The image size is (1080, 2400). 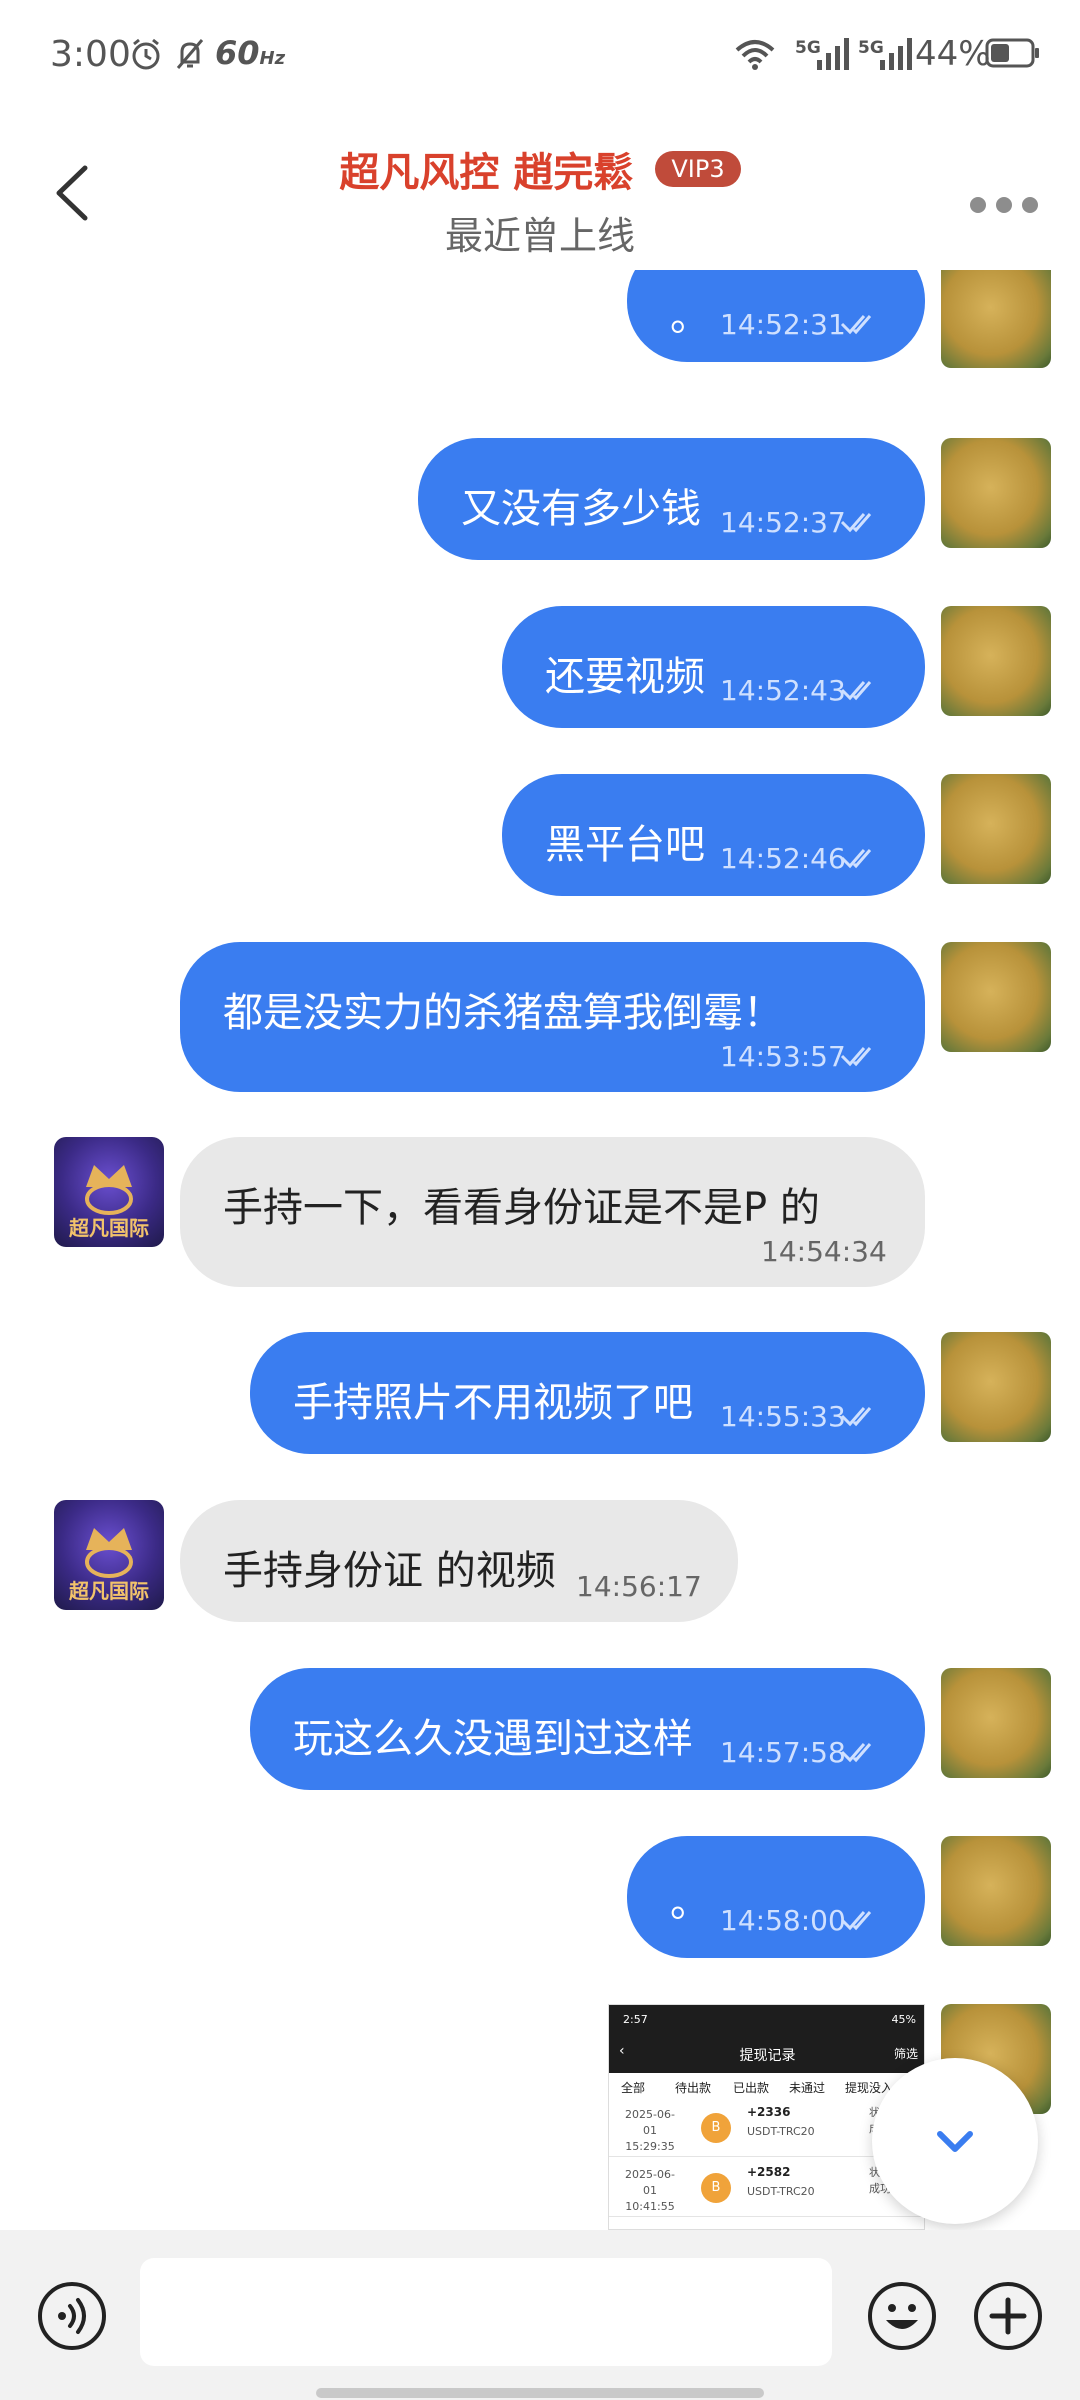 I want to click on chat-header: 超凡风控 趙完鬆 VIP3 最近曾上线, so click(x=540, y=190).